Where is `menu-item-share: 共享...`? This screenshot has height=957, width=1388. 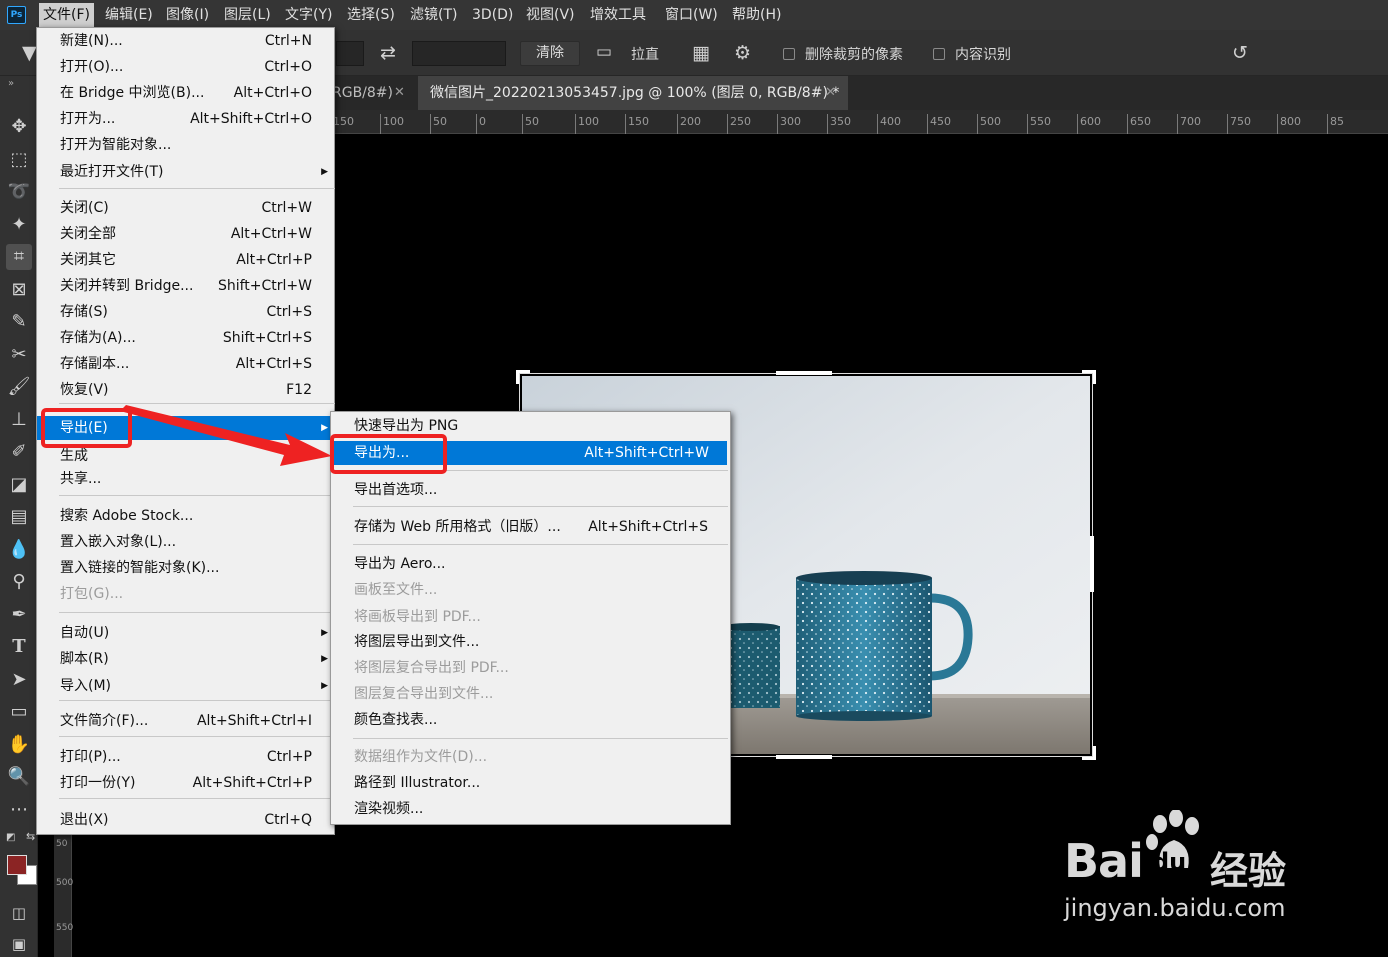
menu-item-share: 共享... is located at coordinates (185, 479).